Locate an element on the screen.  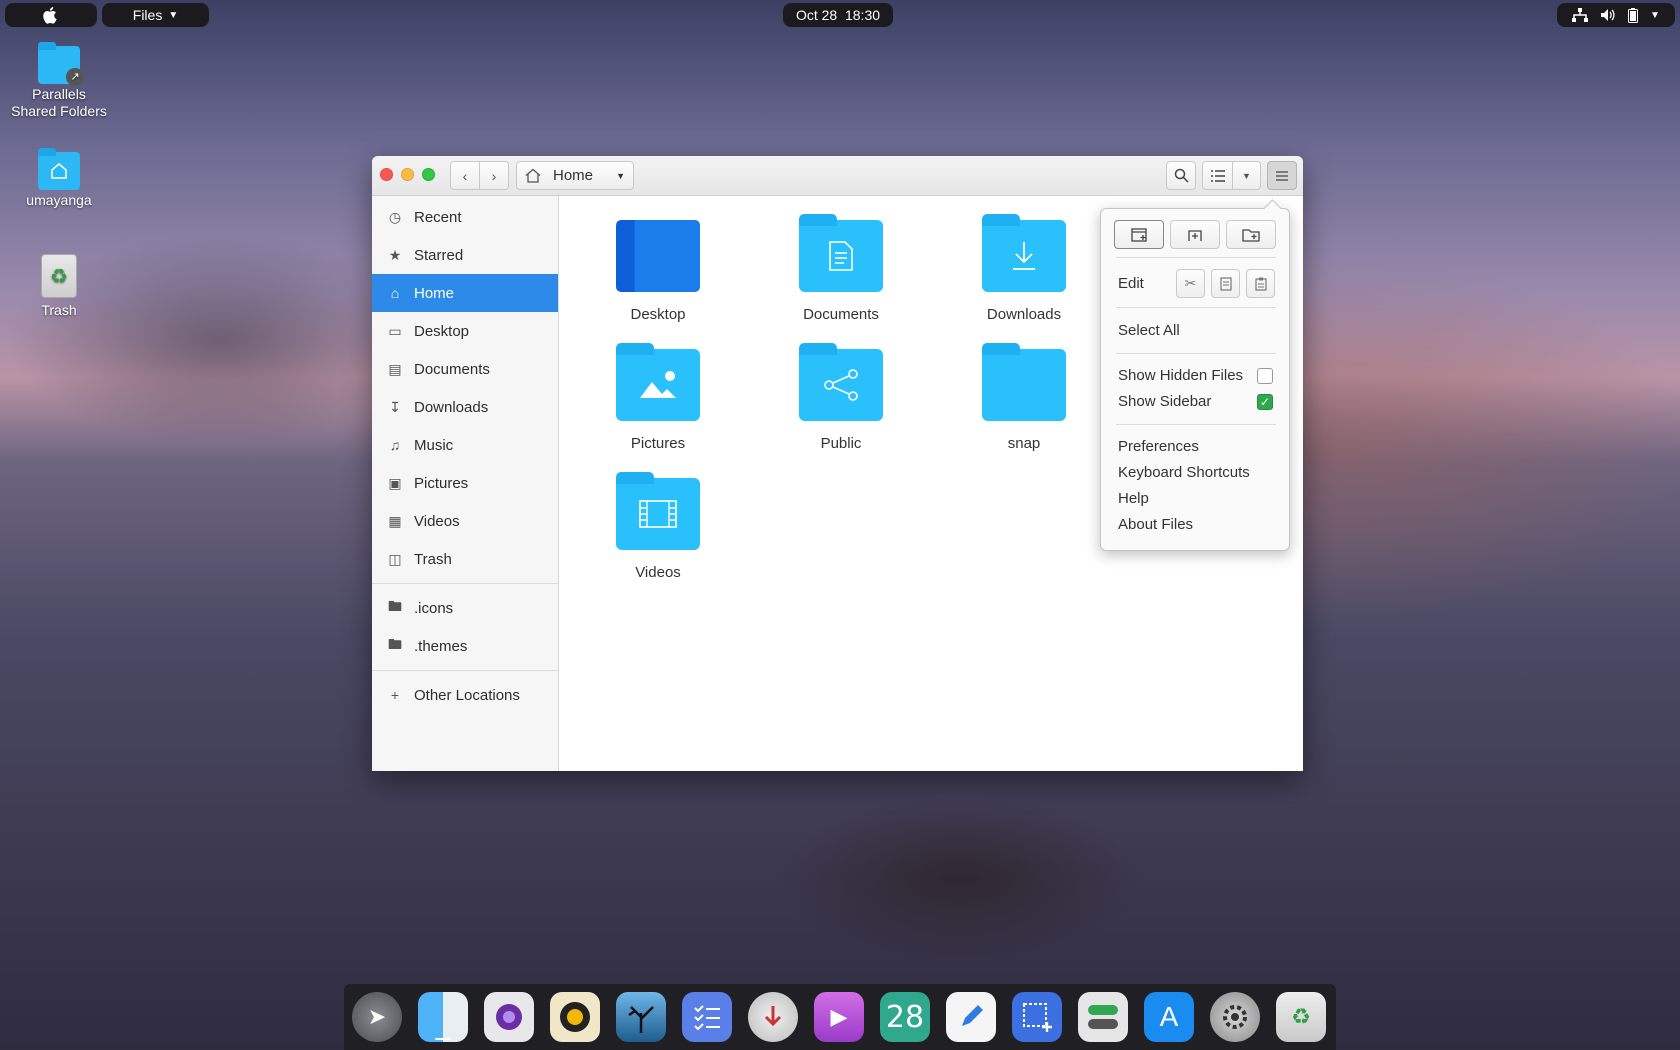
search-button is located at coordinates (1181, 175).